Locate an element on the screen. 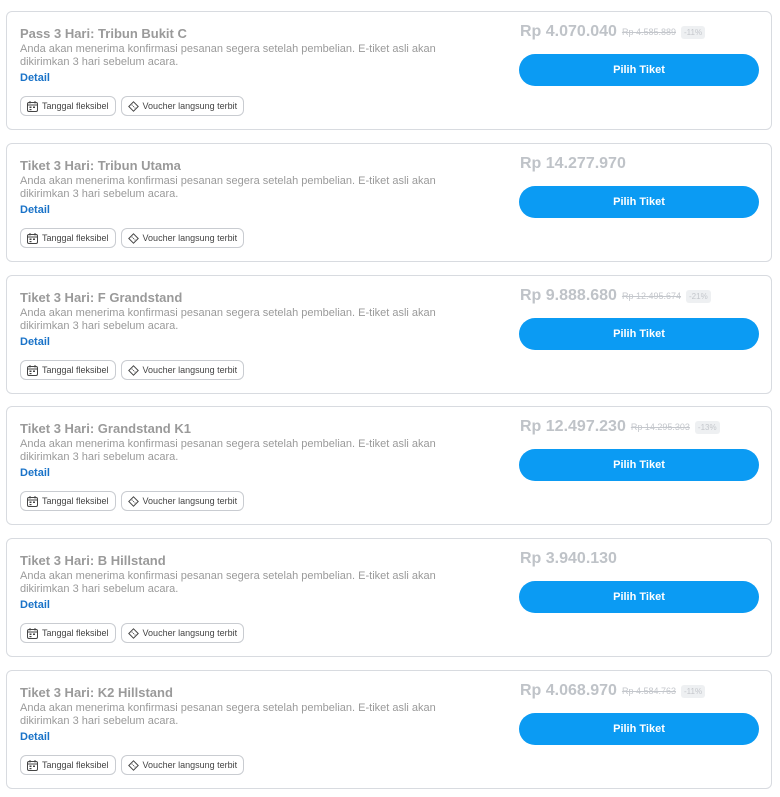 This screenshot has height=797, width=780. ticket-title: Tiket 3 Hari: B Hillstand is located at coordinates (93, 560).